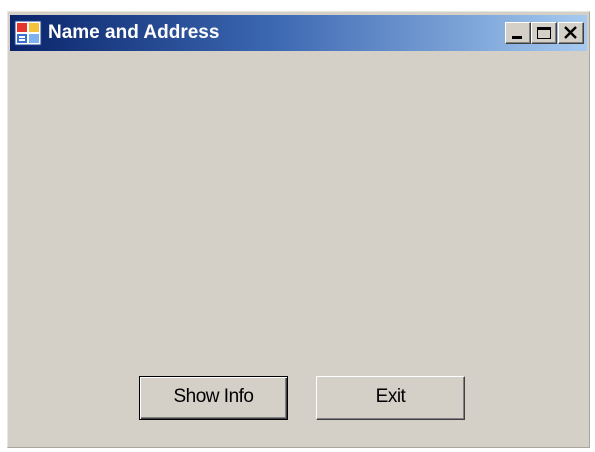  Describe the element at coordinates (28, 33) in the screenshot. I see `form-window-icon` at that location.